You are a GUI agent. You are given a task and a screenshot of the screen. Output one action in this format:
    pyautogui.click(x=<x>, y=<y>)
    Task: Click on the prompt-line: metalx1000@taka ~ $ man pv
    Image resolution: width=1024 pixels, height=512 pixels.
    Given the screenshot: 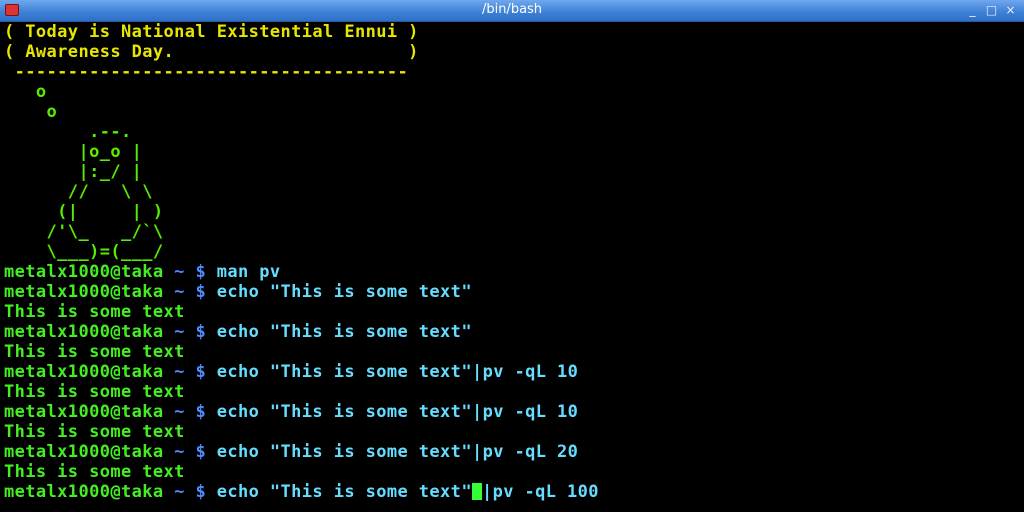 What is the action you would take?
    pyautogui.click(x=514, y=272)
    